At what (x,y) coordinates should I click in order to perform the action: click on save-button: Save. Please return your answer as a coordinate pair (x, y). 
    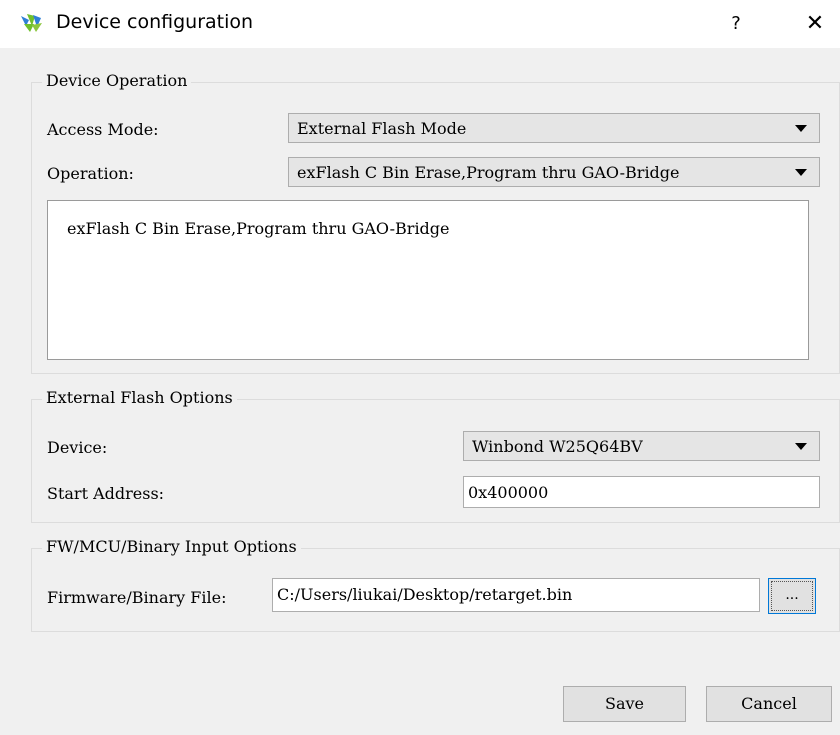
    Looking at the image, I should click on (624, 704).